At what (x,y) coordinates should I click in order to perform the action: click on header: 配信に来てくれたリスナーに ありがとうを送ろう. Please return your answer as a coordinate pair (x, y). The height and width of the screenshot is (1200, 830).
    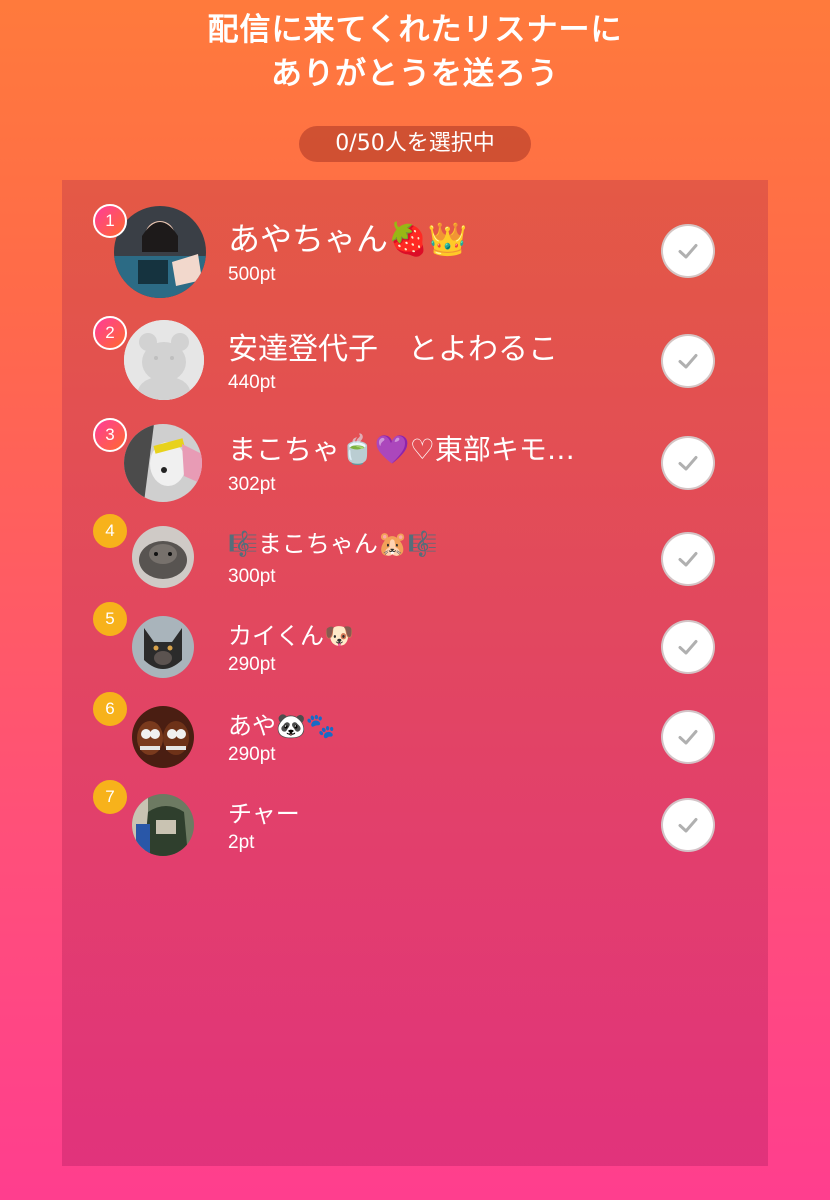
    Looking at the image, I should click on (415, 48).